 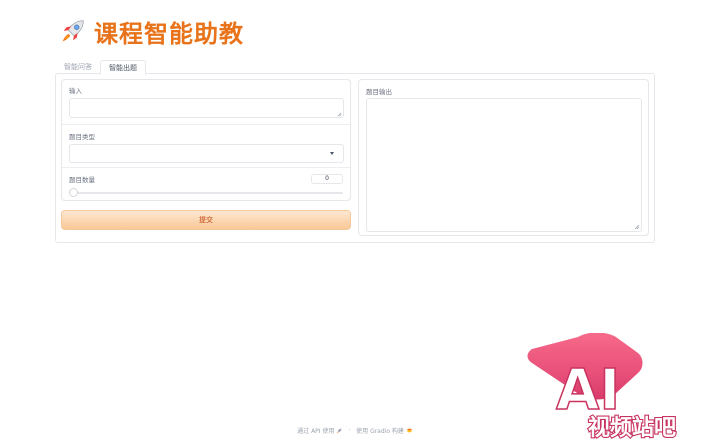 I want to click on question-type-block: 题目类型, so click(x=206, y=145).